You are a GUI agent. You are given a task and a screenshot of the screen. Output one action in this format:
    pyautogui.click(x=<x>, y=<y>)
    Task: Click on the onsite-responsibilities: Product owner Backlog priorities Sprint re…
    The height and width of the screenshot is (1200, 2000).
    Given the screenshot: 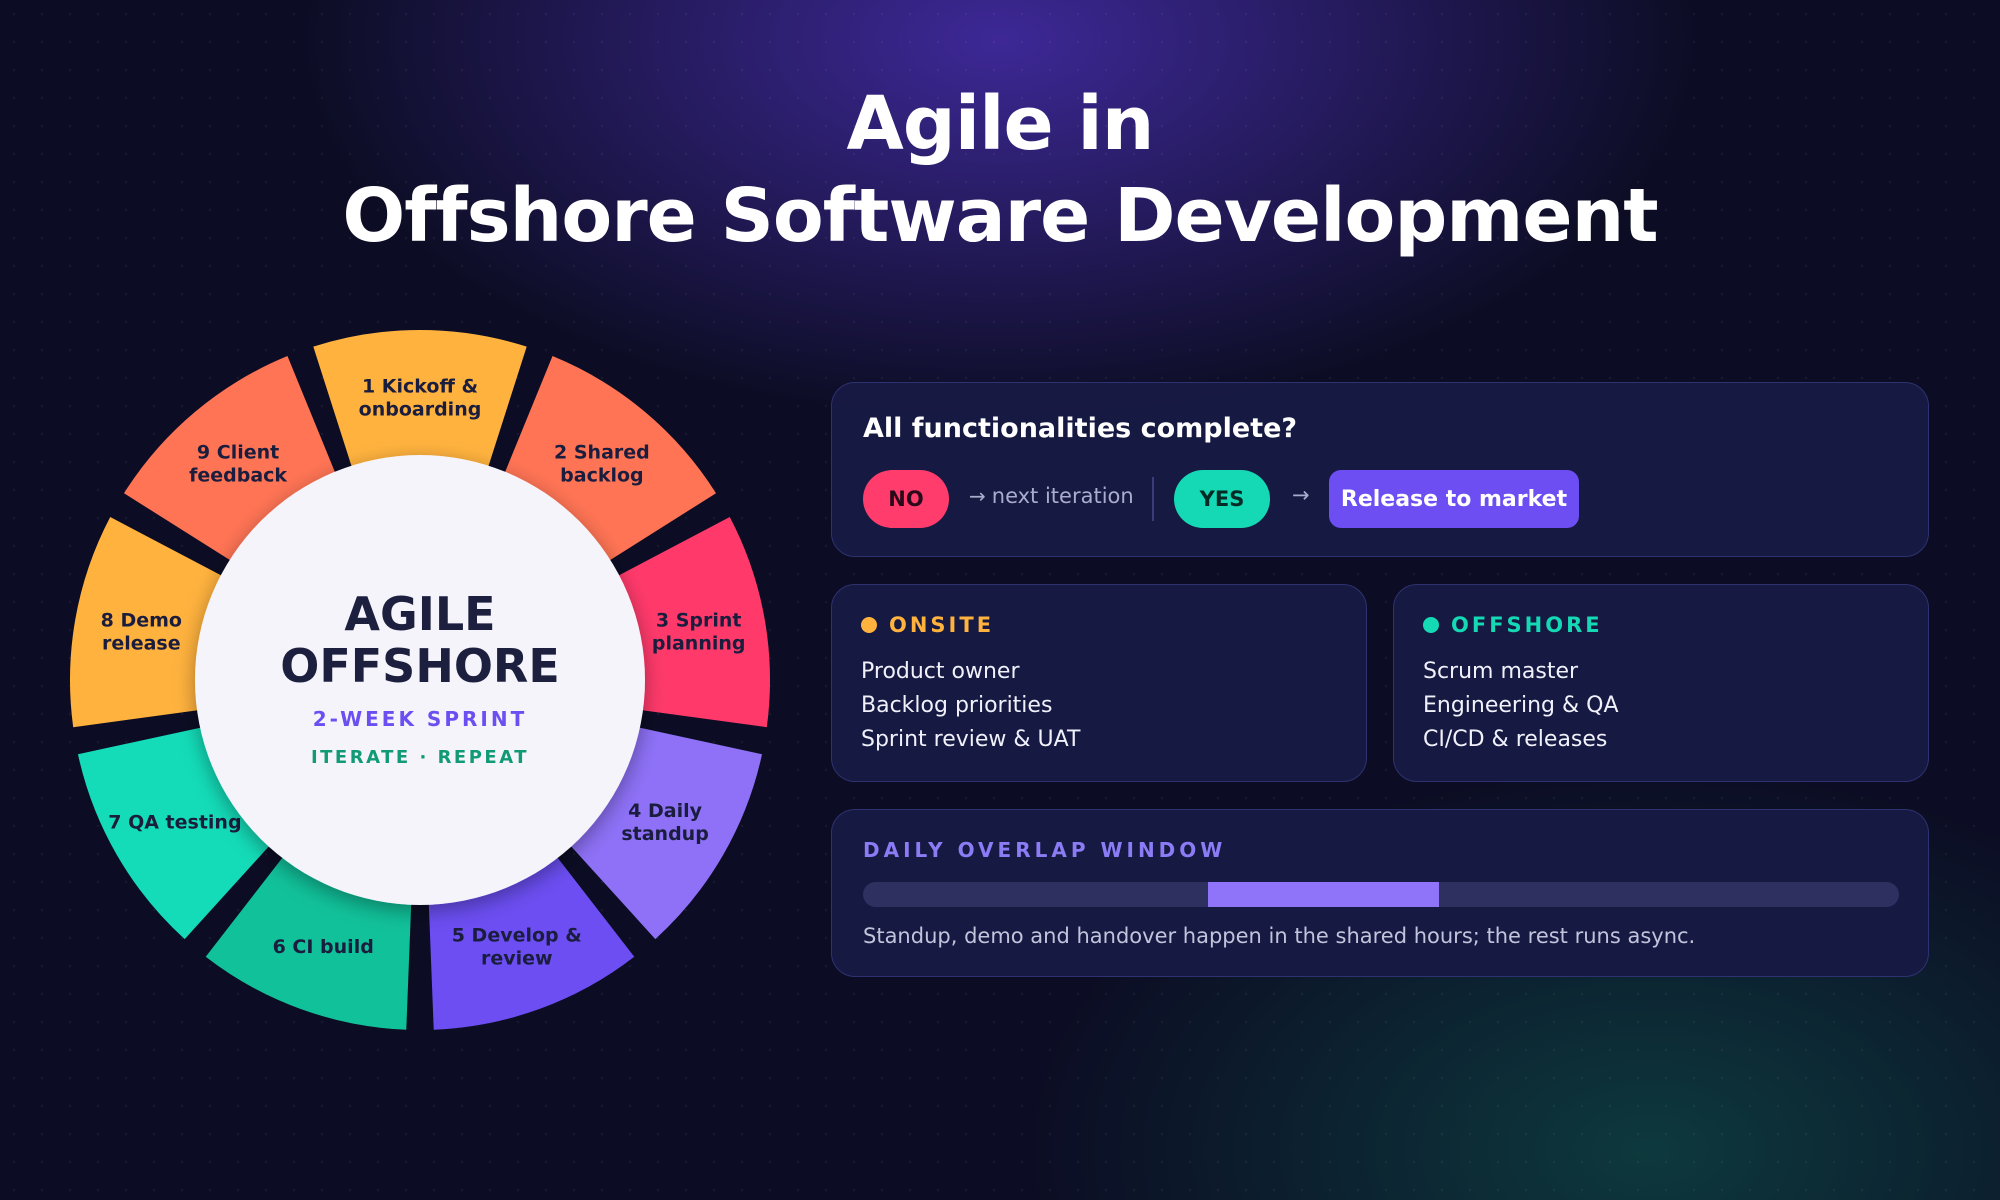 What is the action you would take?
    pyautogui.click(x=970, y=706)
    